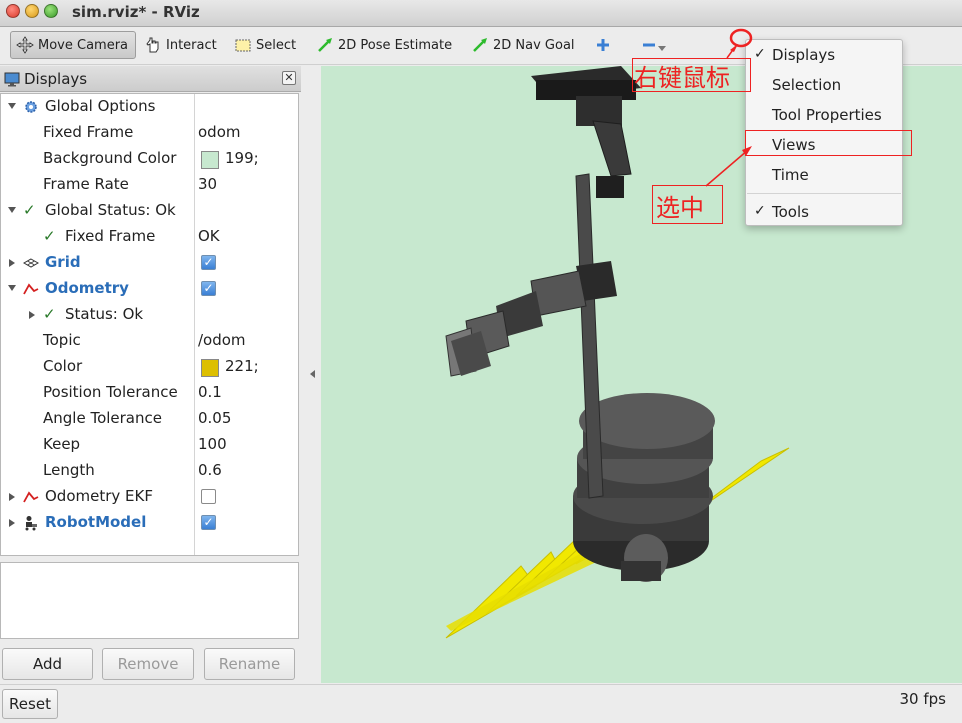  What do you see at coordinates (30, 704) in the screenshot?
I see `reset-button: Reset` at bounding box center [30, 704].